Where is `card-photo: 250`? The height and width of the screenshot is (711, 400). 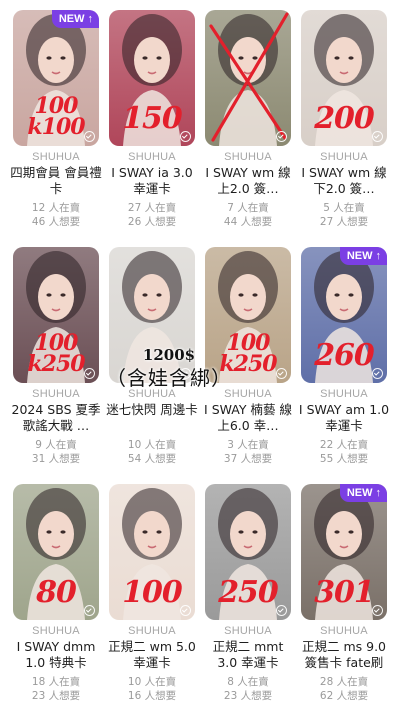 card-photo: 250 is located at coordinates (248, 552).